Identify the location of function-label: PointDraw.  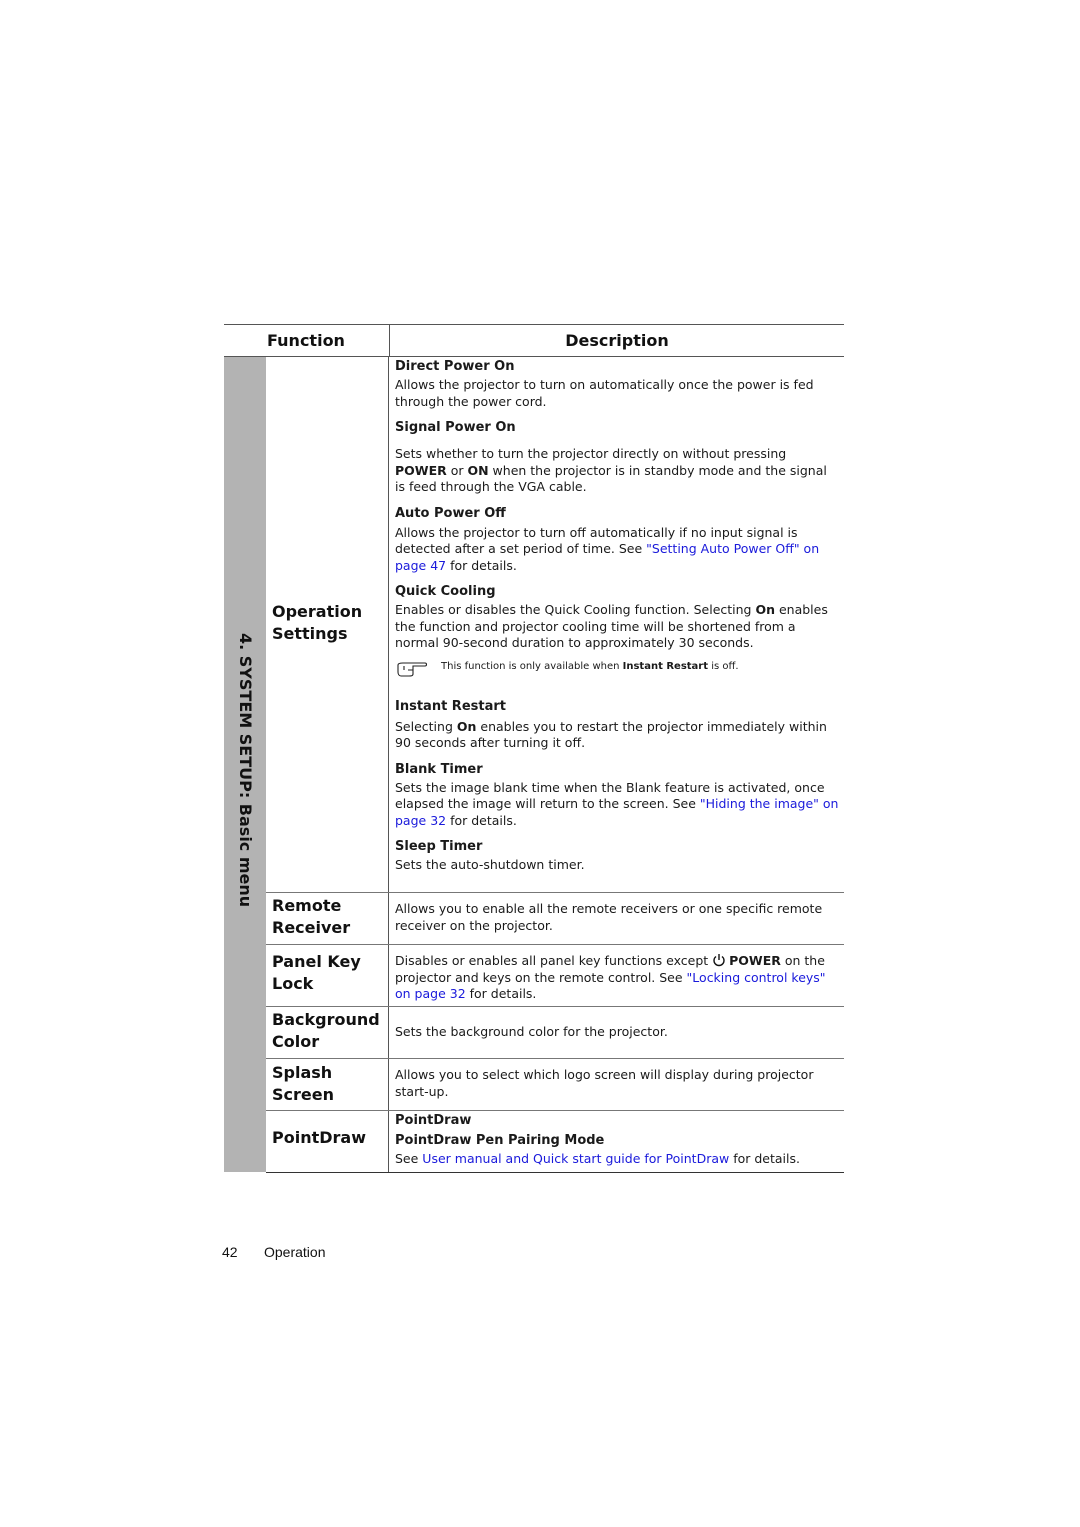
(319, 1137).